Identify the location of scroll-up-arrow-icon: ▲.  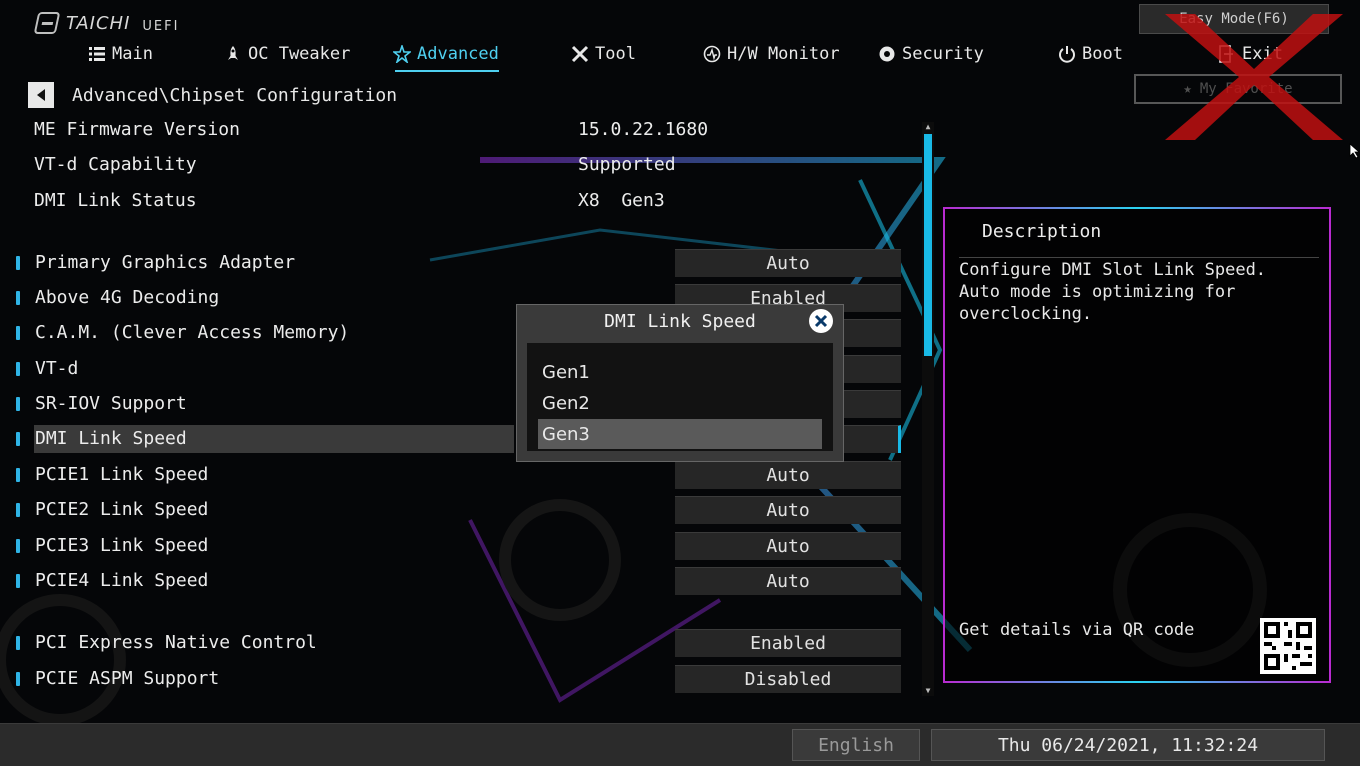
(928, 127).